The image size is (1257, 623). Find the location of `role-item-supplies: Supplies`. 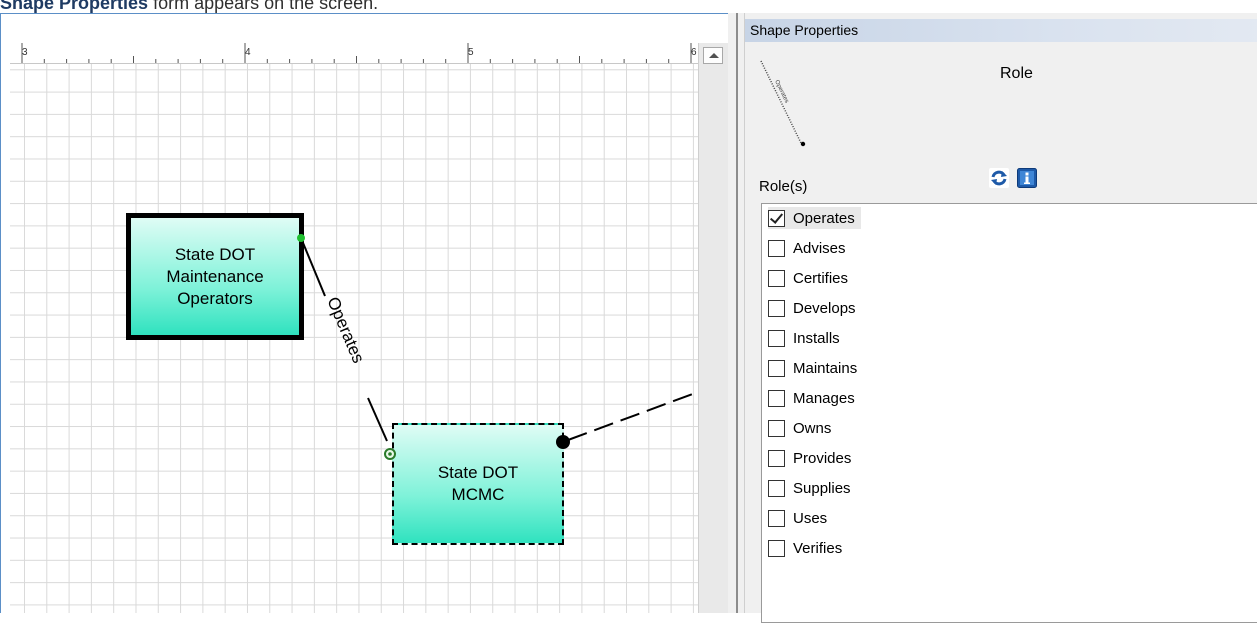

role-item-supplies: Supplies is located at coordinates (812, 488).